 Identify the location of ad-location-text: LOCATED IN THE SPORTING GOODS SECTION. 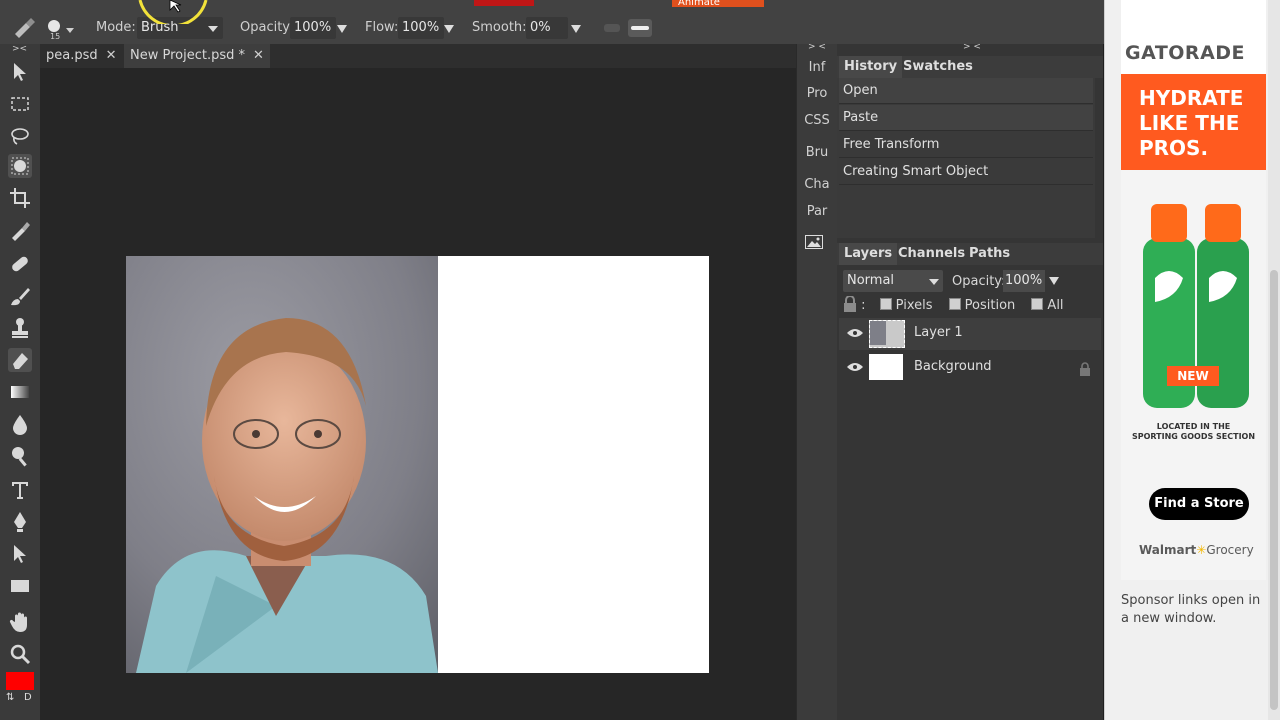
(1193, 432).